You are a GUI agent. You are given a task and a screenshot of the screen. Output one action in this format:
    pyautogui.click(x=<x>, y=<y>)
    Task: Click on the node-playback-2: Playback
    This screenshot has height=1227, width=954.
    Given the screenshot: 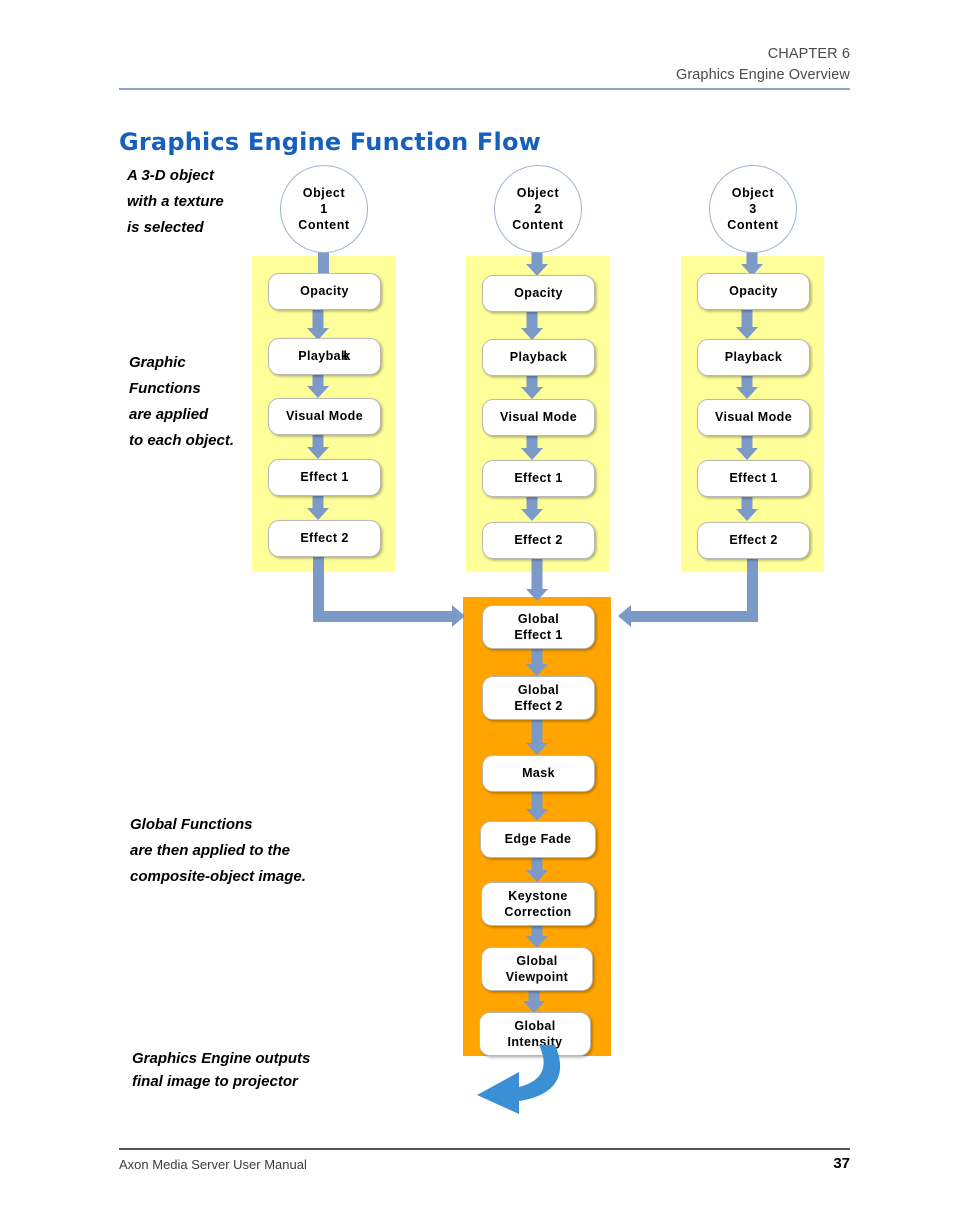 What is the action you would take?
    pyautogui.click(x=538, y=357)
    